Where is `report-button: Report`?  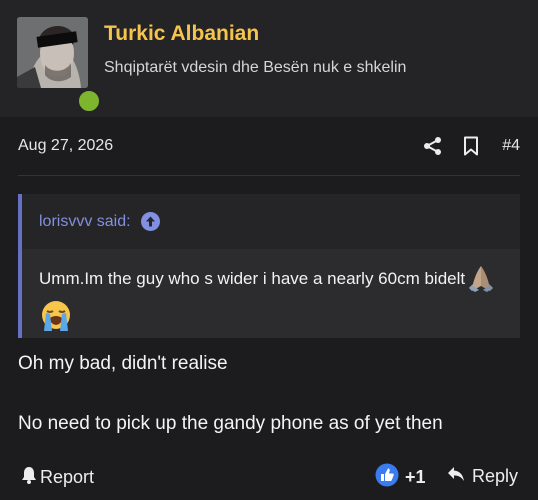 report-button: Report is located at coordinates (57, 477).